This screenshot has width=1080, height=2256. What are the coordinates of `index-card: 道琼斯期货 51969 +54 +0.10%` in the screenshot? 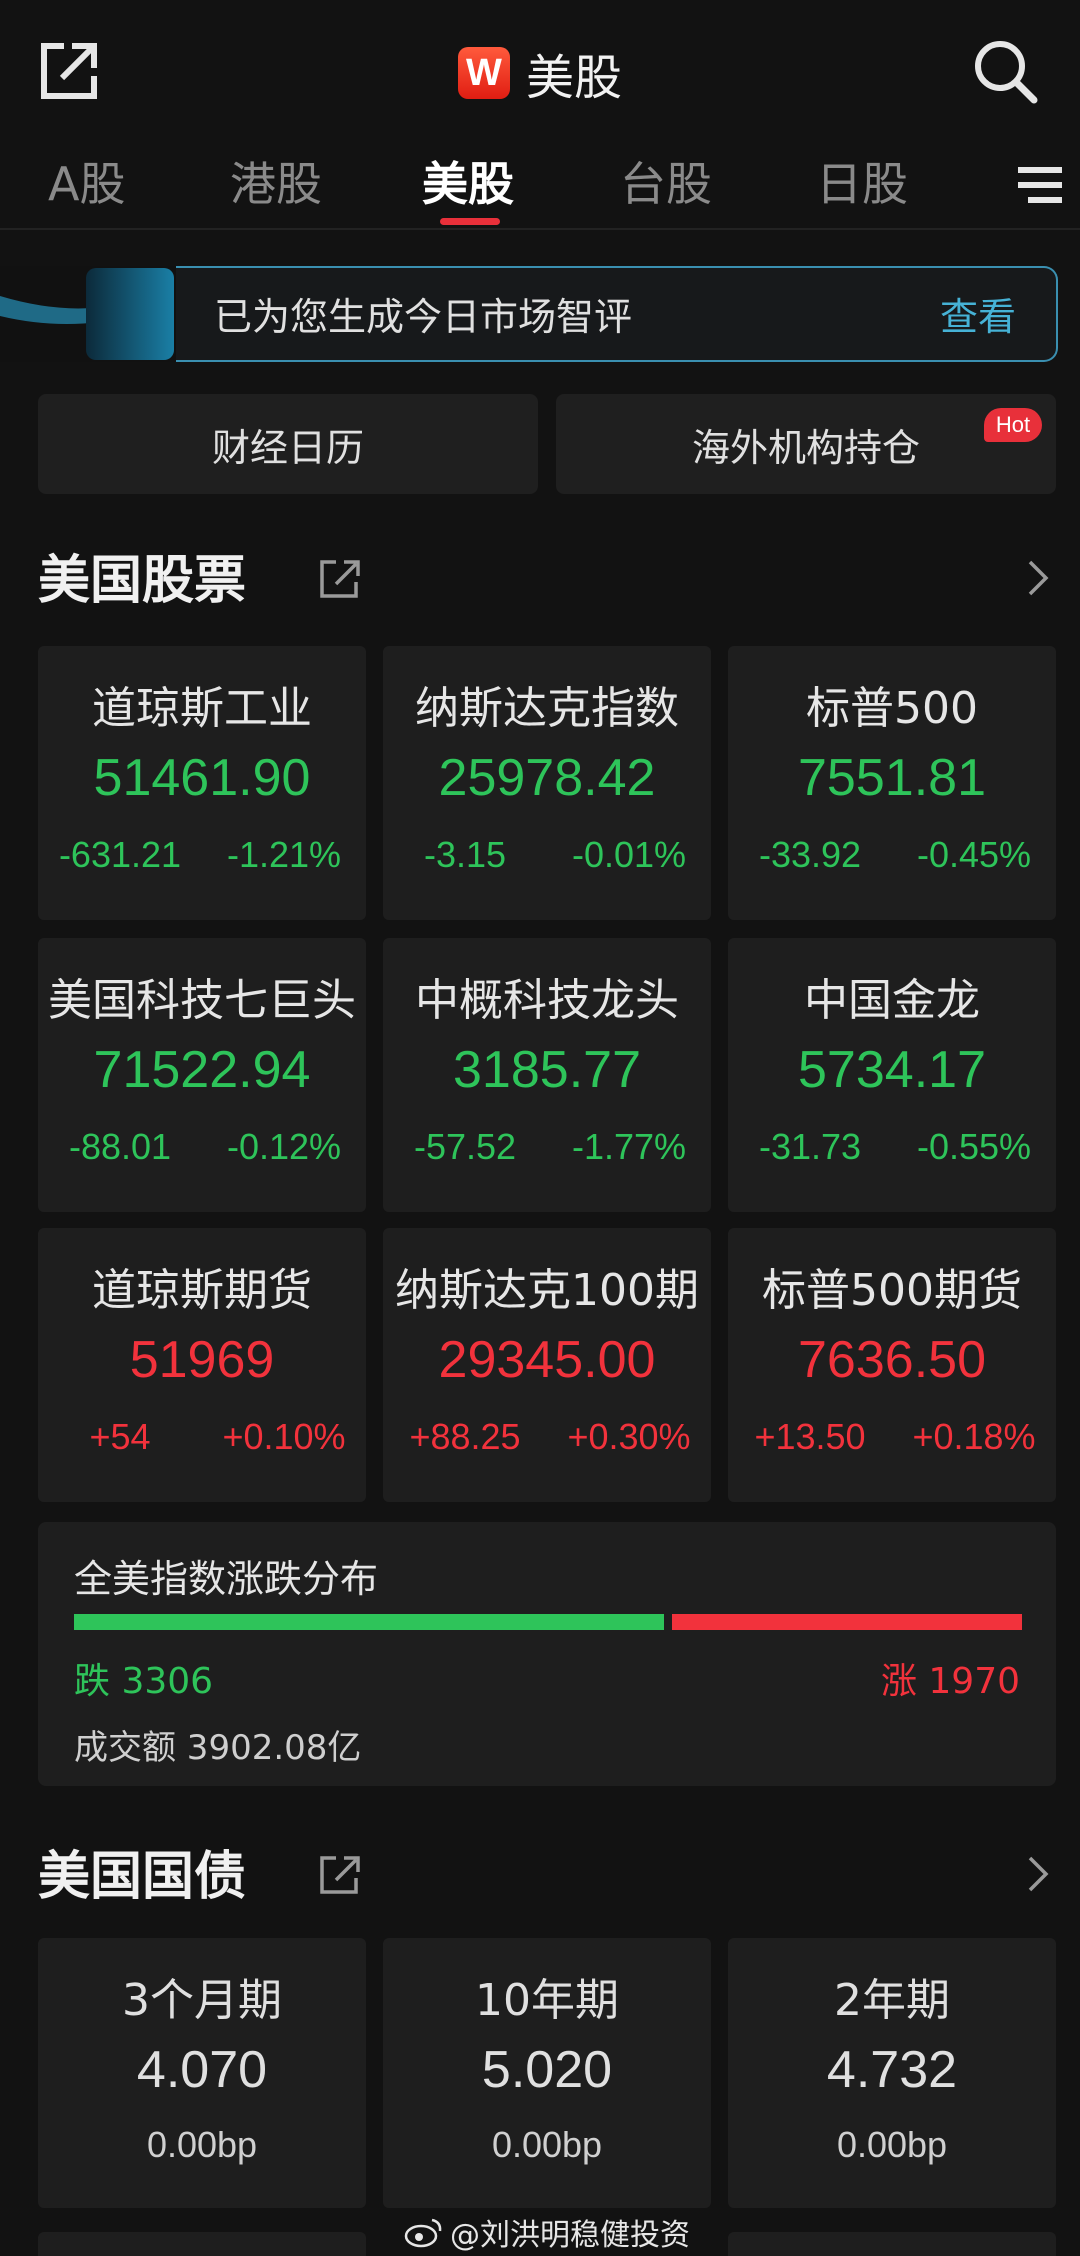 It's located at (202, 1365).